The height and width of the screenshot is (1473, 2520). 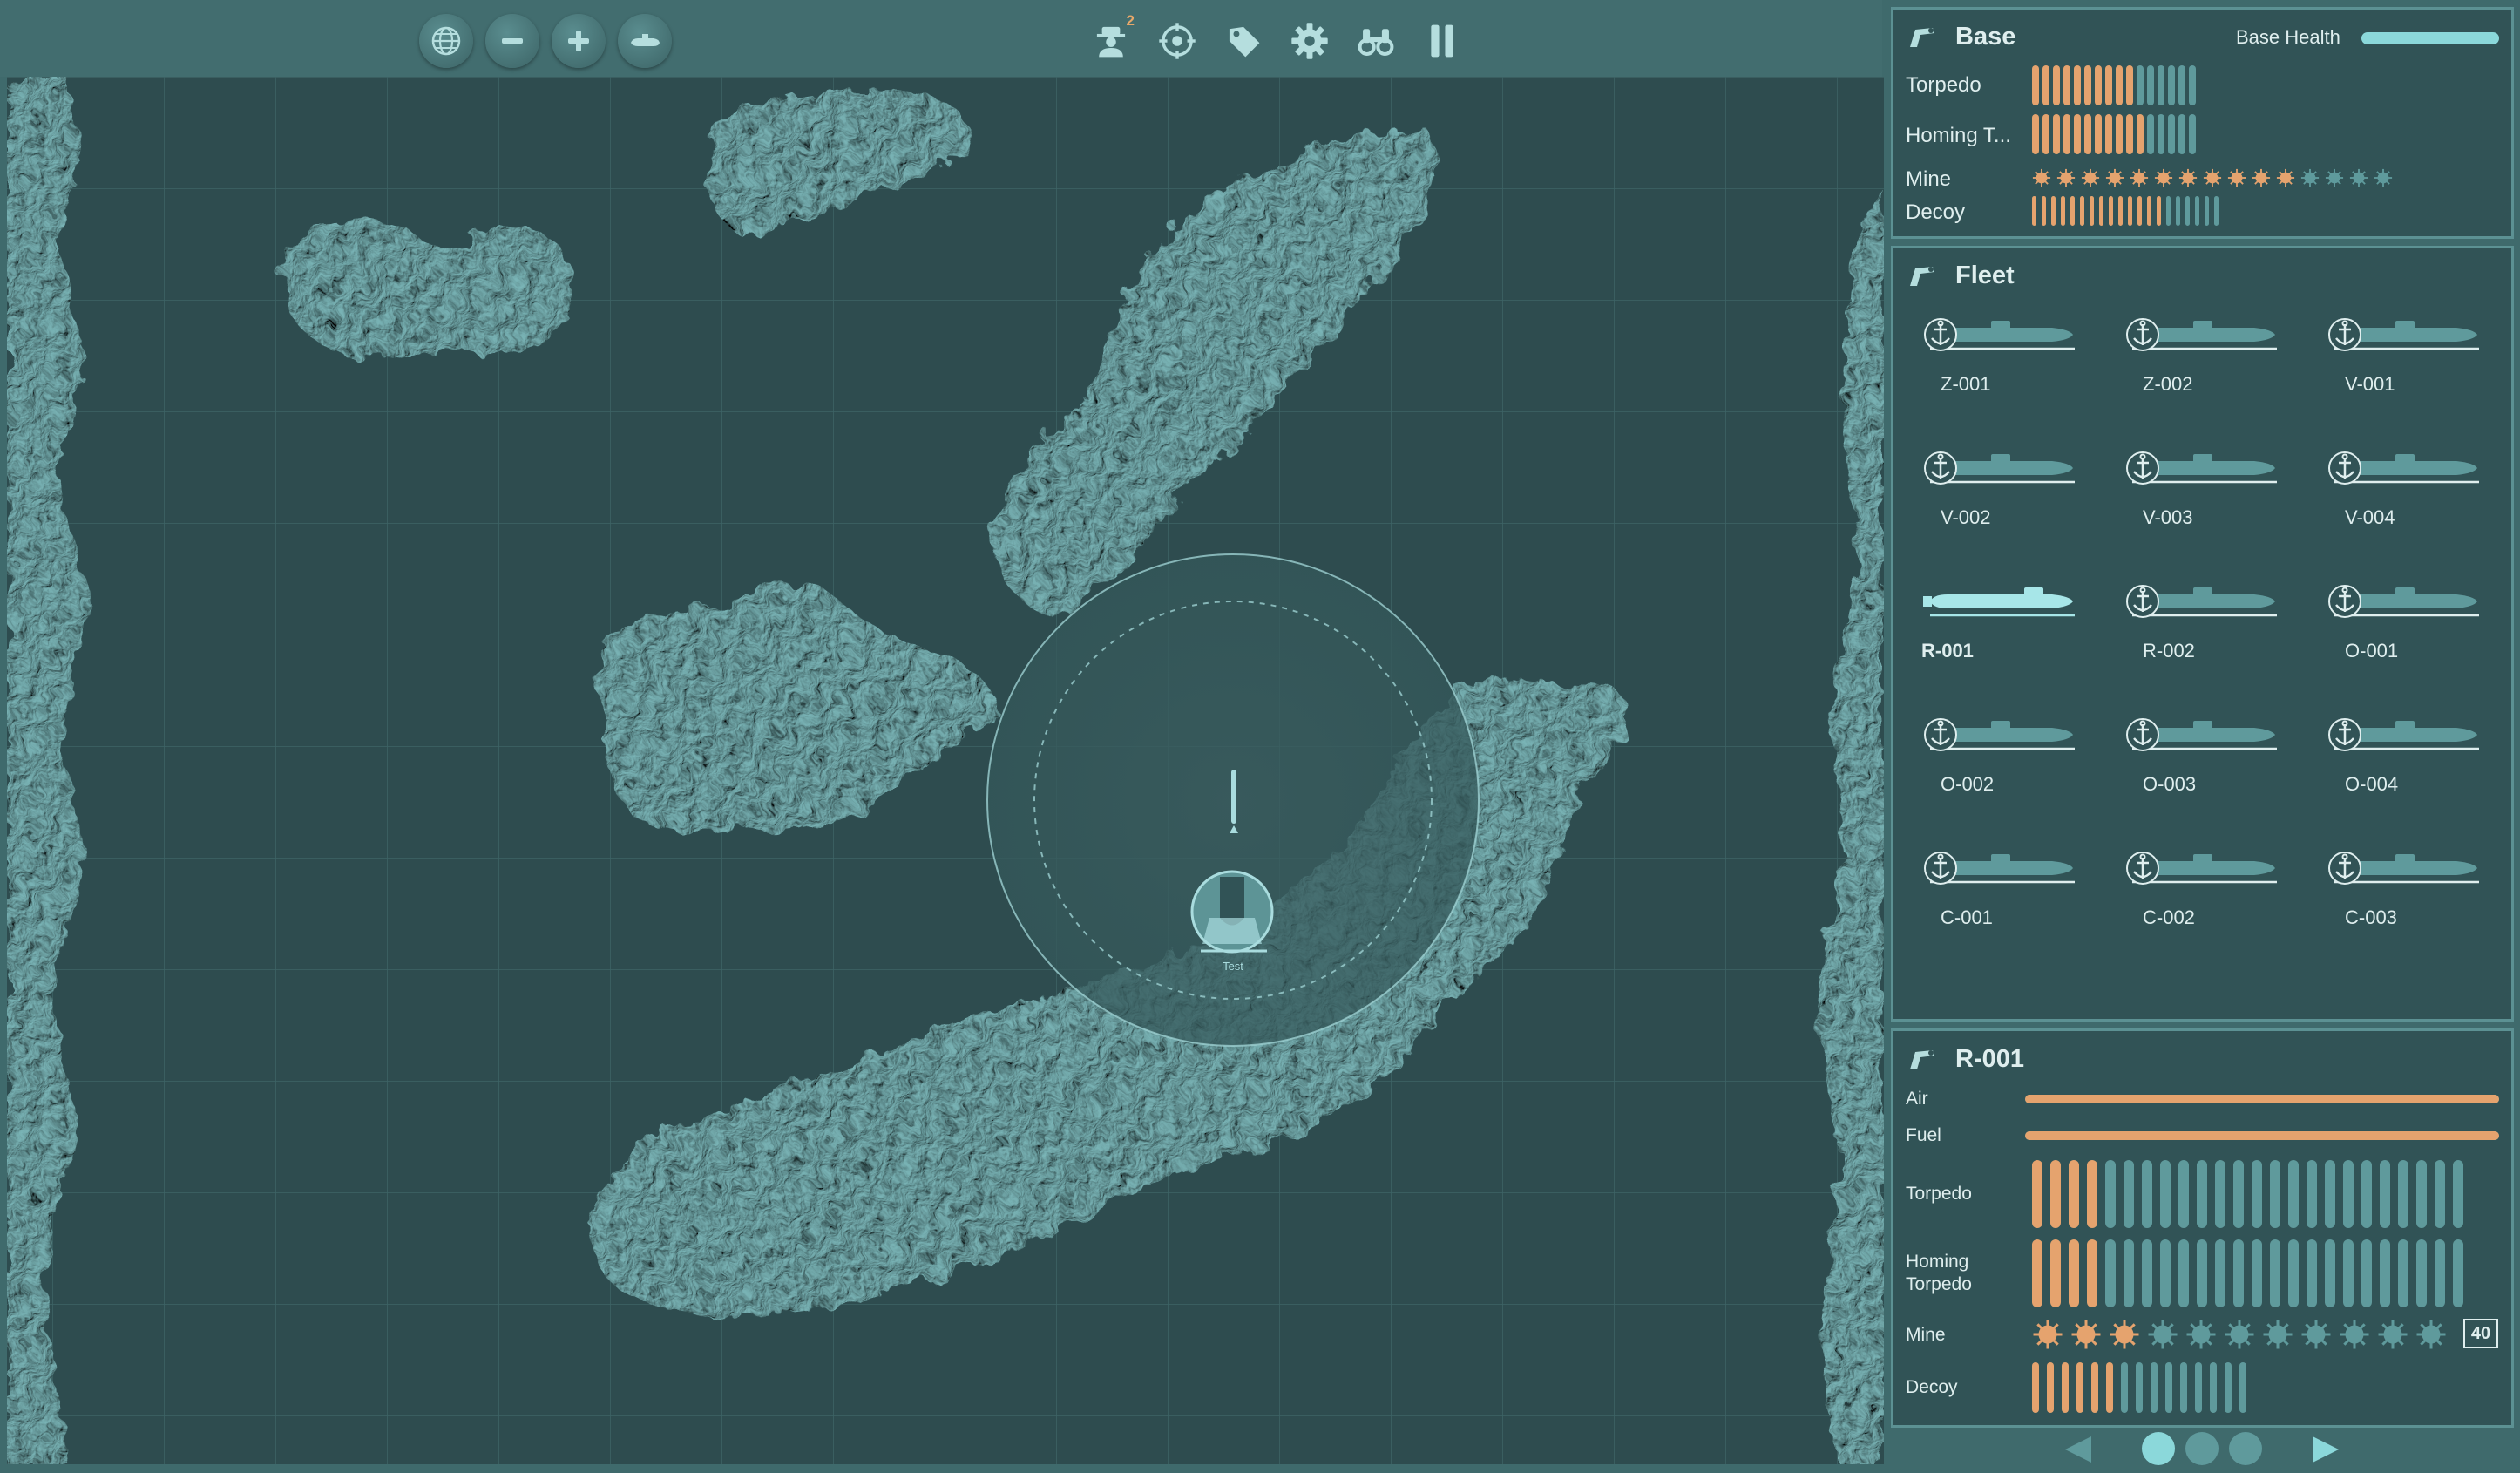 I want to click on fleet-unit-c-001: C-001, so click(x=2004, y=892).